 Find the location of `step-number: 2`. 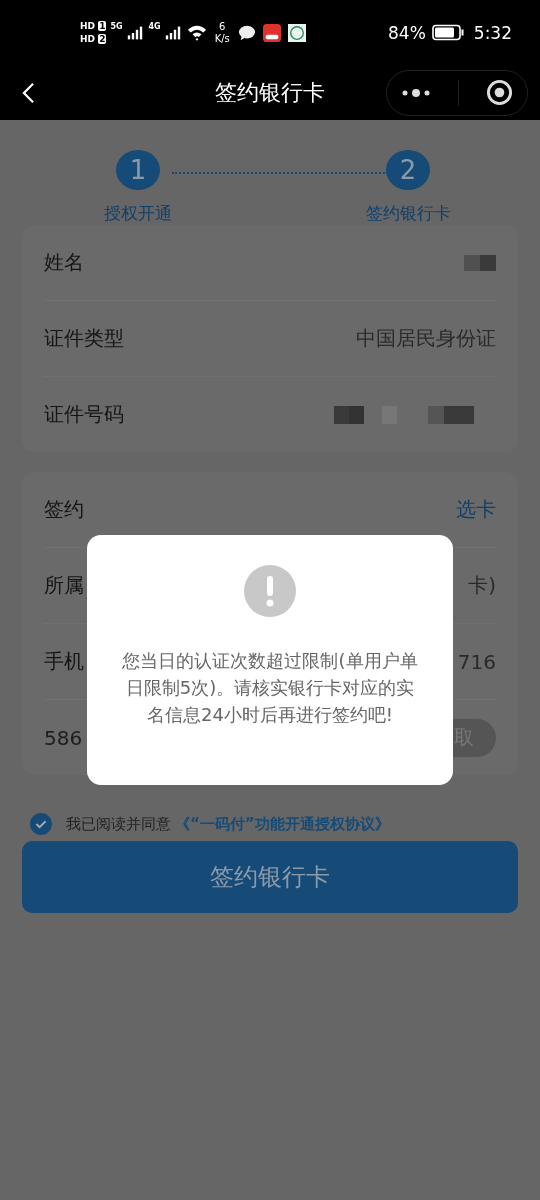

step-number: 2 is located at coordinates (408, 170).